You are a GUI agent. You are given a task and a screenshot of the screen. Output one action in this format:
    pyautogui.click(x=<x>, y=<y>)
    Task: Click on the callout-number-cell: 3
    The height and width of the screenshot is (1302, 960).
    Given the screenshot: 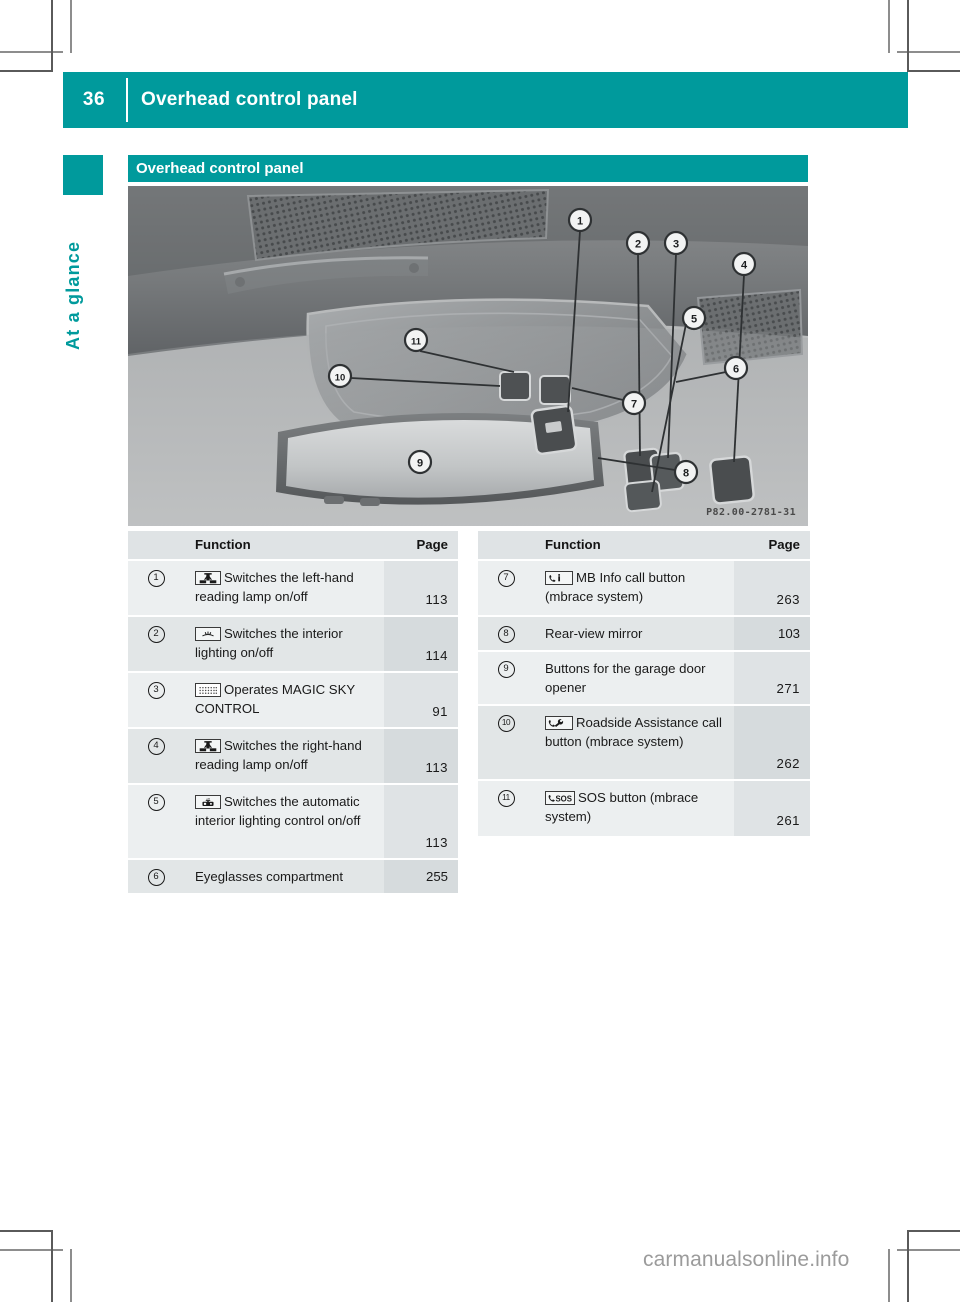 What is the action you would take?
    pyautogui.click(x=156, y=699)
    